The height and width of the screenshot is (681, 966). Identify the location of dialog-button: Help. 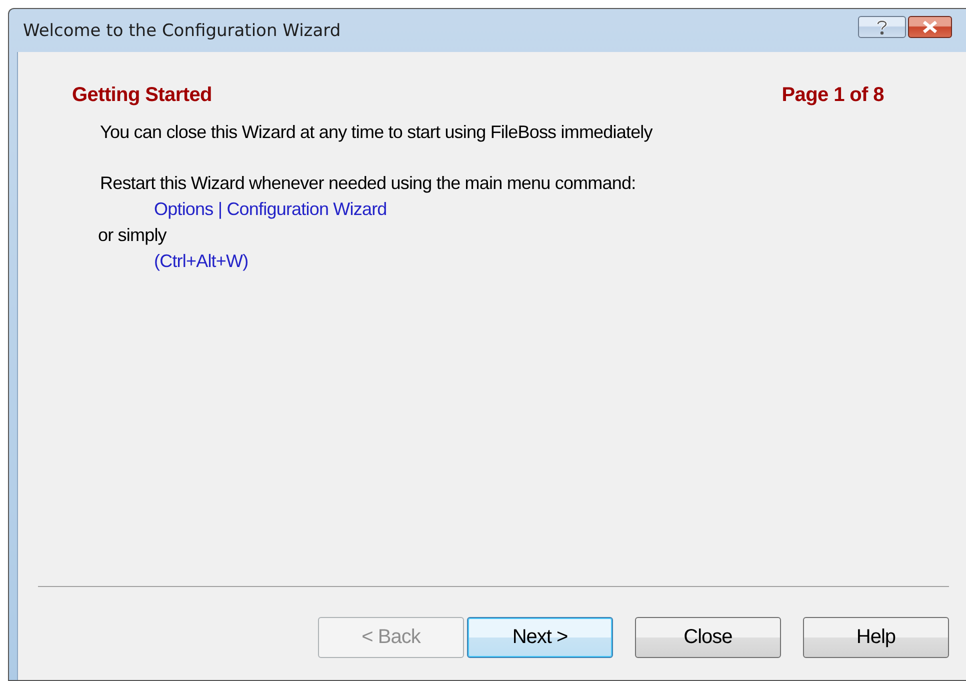
(876, 637).